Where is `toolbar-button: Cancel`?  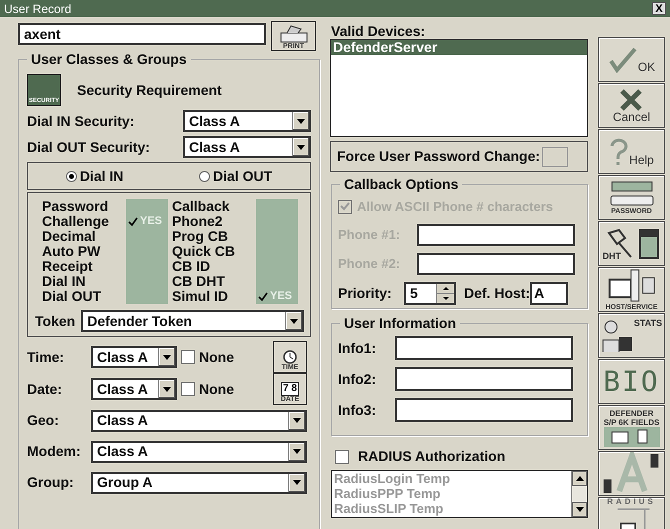 toolbar-button: Cancel is located at coordinates (631, 105).